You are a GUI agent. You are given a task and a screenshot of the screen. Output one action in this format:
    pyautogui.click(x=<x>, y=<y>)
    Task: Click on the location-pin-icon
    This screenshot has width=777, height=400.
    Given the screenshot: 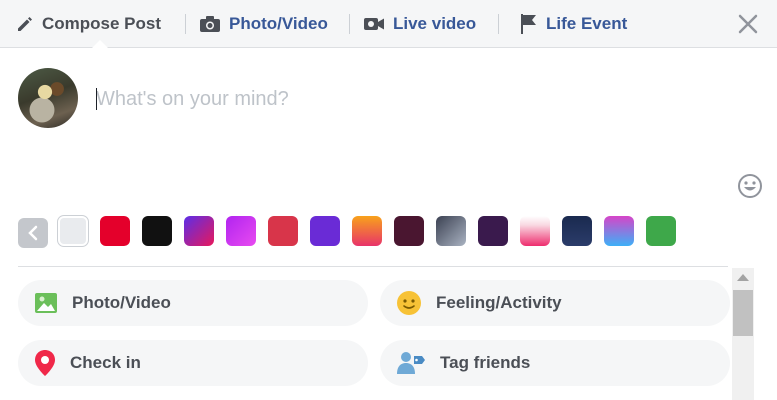 What is the action you would take?
    pyautogui.click(x=45, y=363)
    